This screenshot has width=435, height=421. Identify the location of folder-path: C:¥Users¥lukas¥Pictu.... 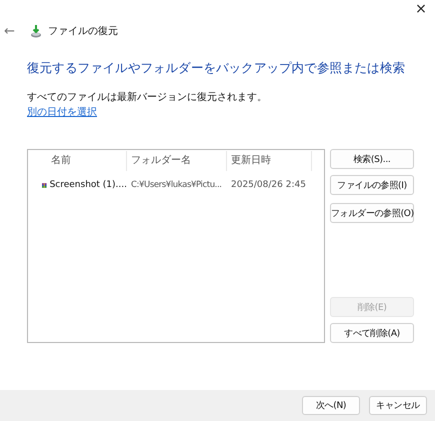
(176, 185).